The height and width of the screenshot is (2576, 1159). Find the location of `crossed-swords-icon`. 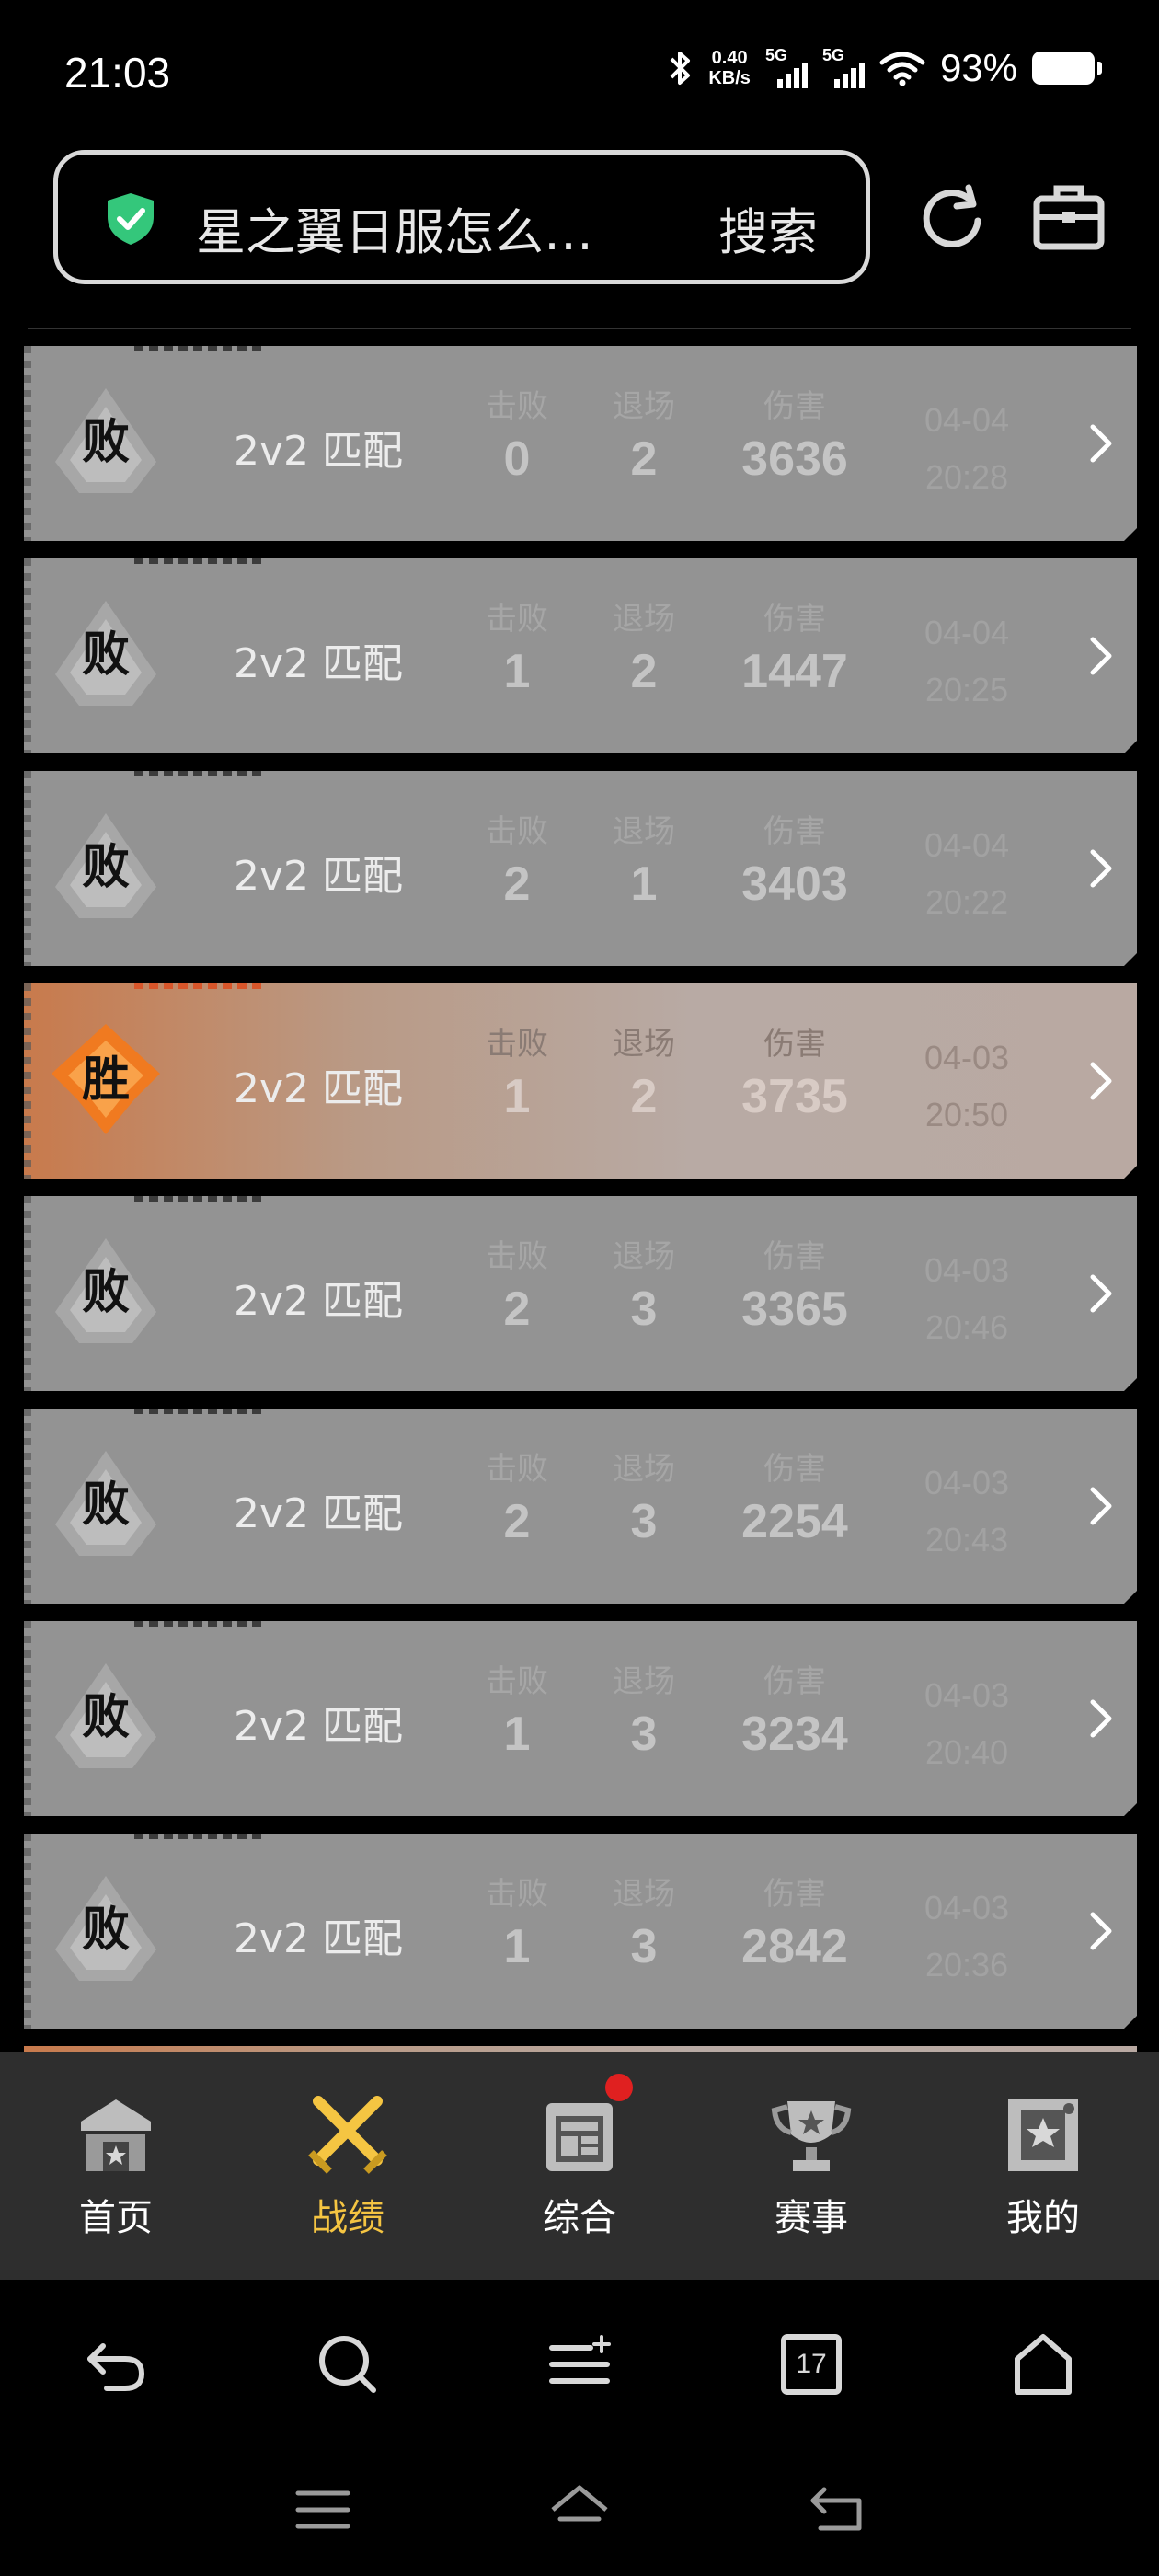

crossed-swords-icon is located at coordinates (347, 2135).